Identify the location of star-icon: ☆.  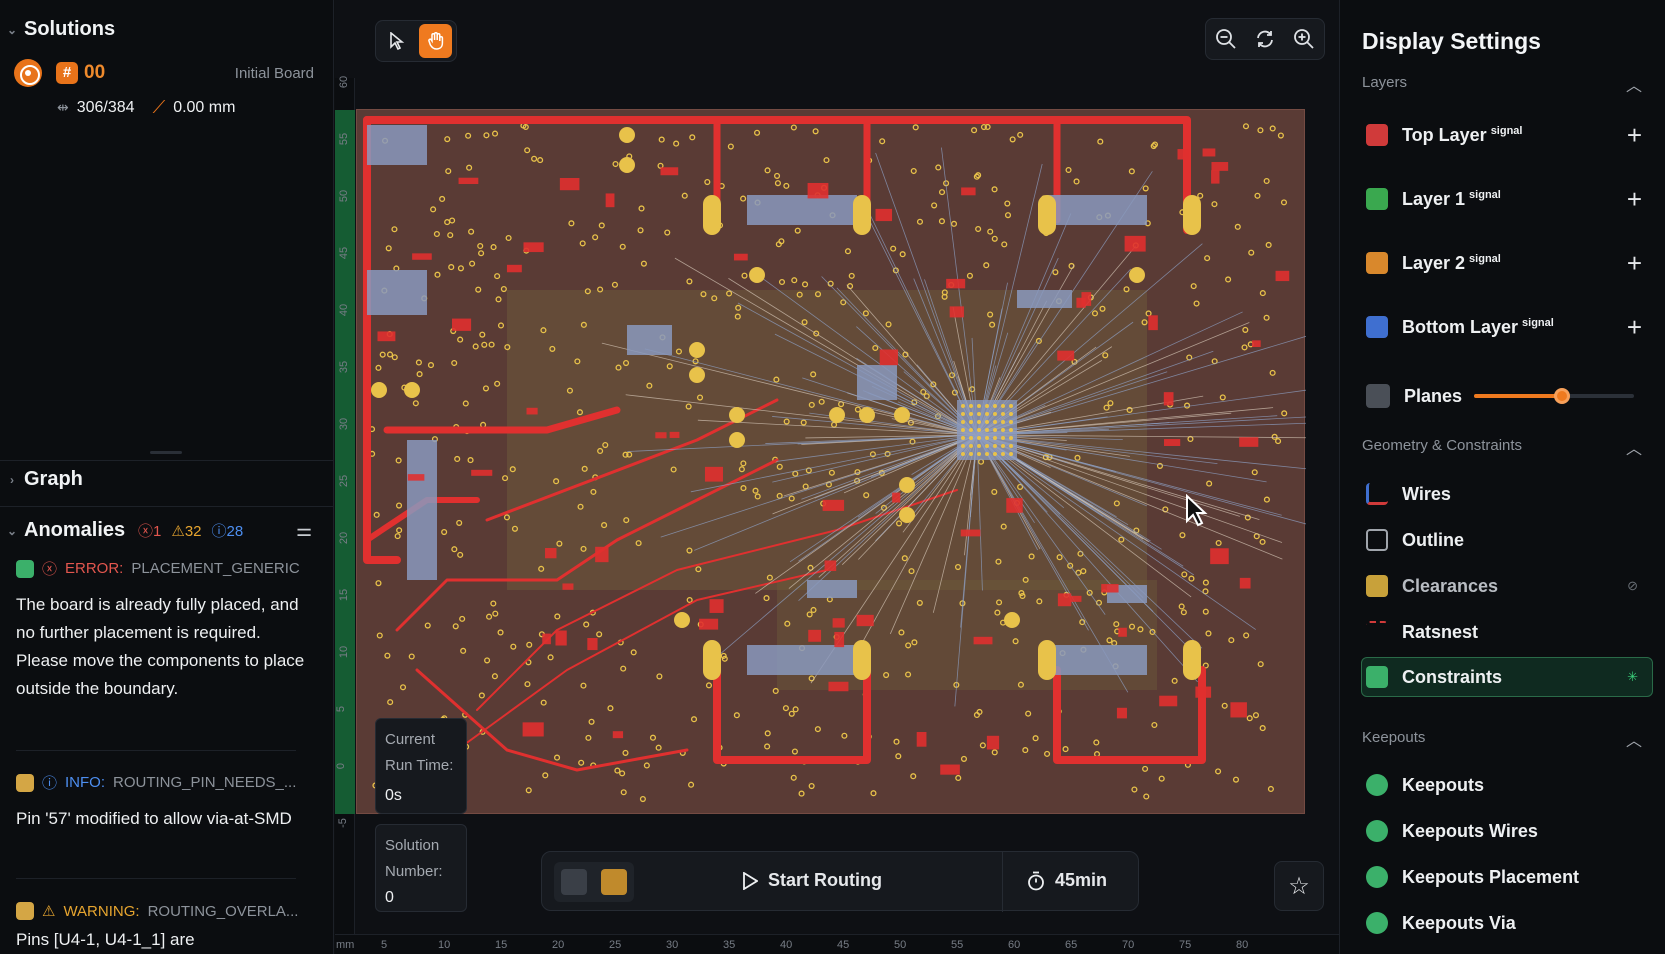
(1299, 886).